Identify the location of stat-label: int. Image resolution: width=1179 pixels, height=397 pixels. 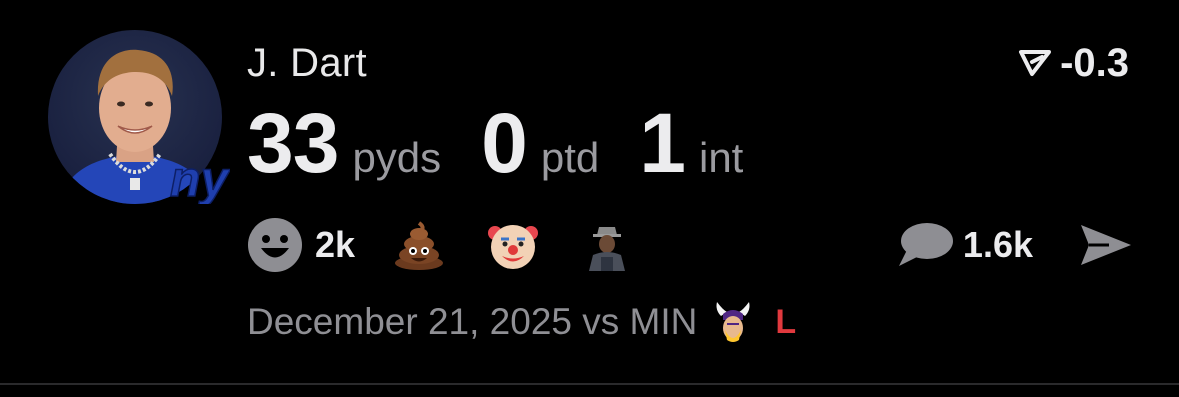
(721, 157).